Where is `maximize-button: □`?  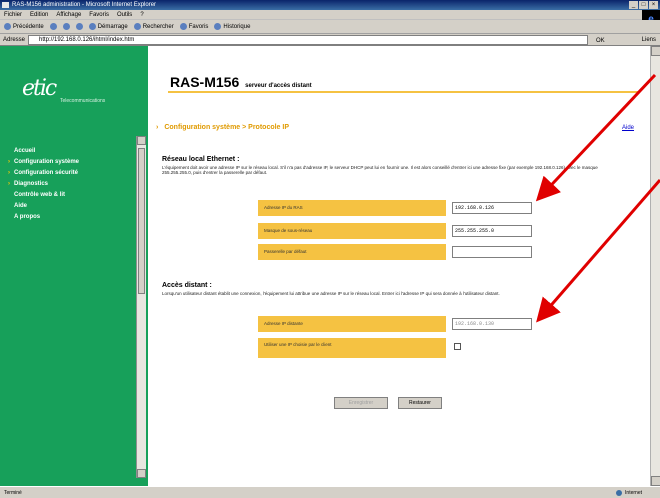 maximize-button: □ is located at coordinates (643, 5).